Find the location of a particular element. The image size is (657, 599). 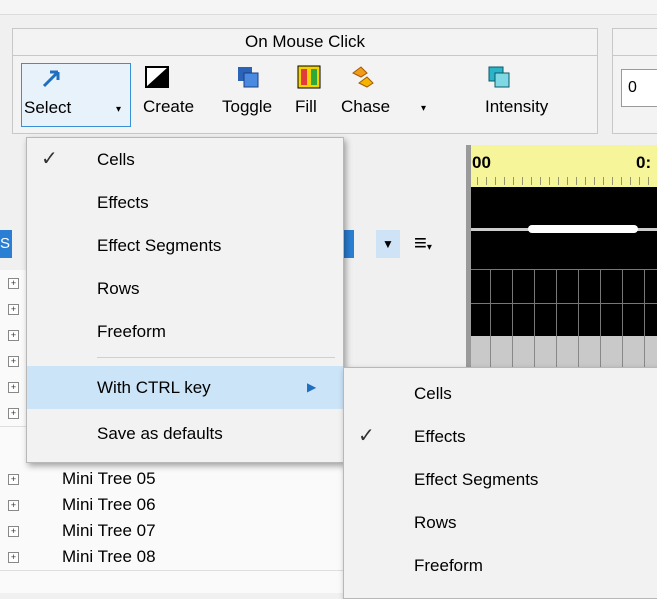

menu-item-rows: Rows is located at coordinates (185, 288).